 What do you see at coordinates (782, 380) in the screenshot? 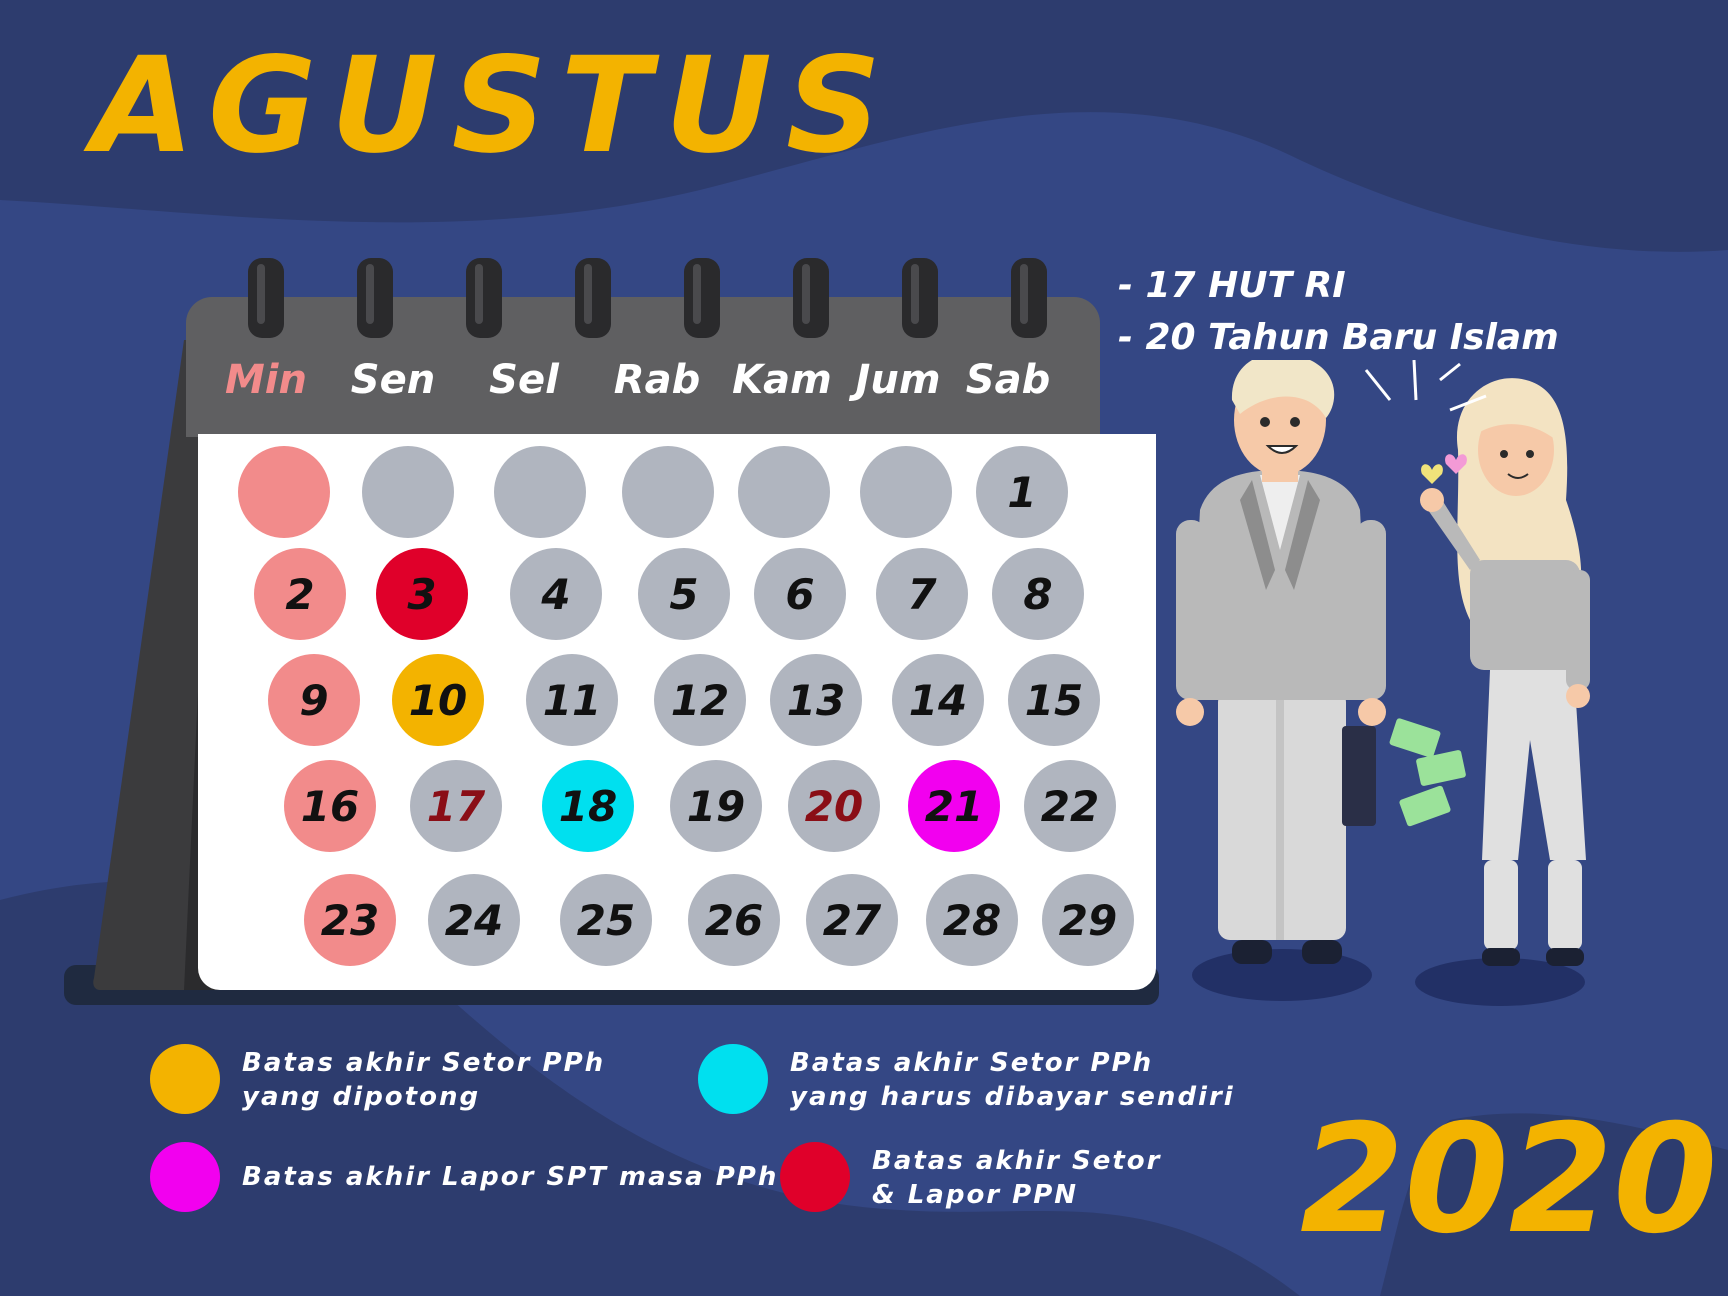
I see `weekday-label: Kam` at bounding box center [782, 380].